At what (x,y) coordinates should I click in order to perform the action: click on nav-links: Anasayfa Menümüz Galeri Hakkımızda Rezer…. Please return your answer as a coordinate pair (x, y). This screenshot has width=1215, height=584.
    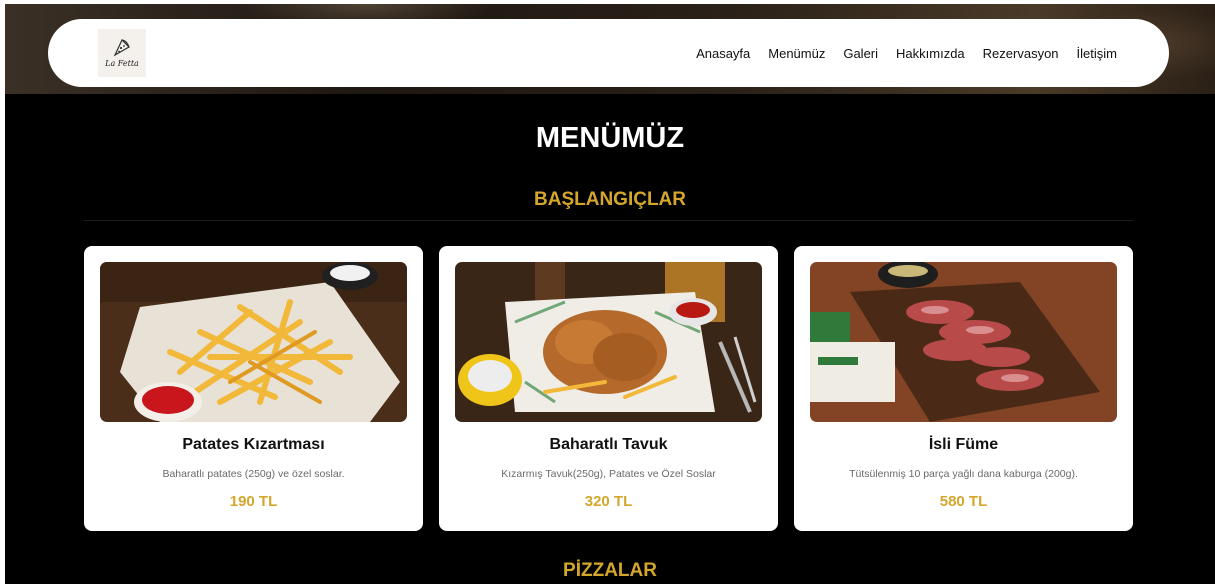
    Looking at the image, I should click on (906, 53).